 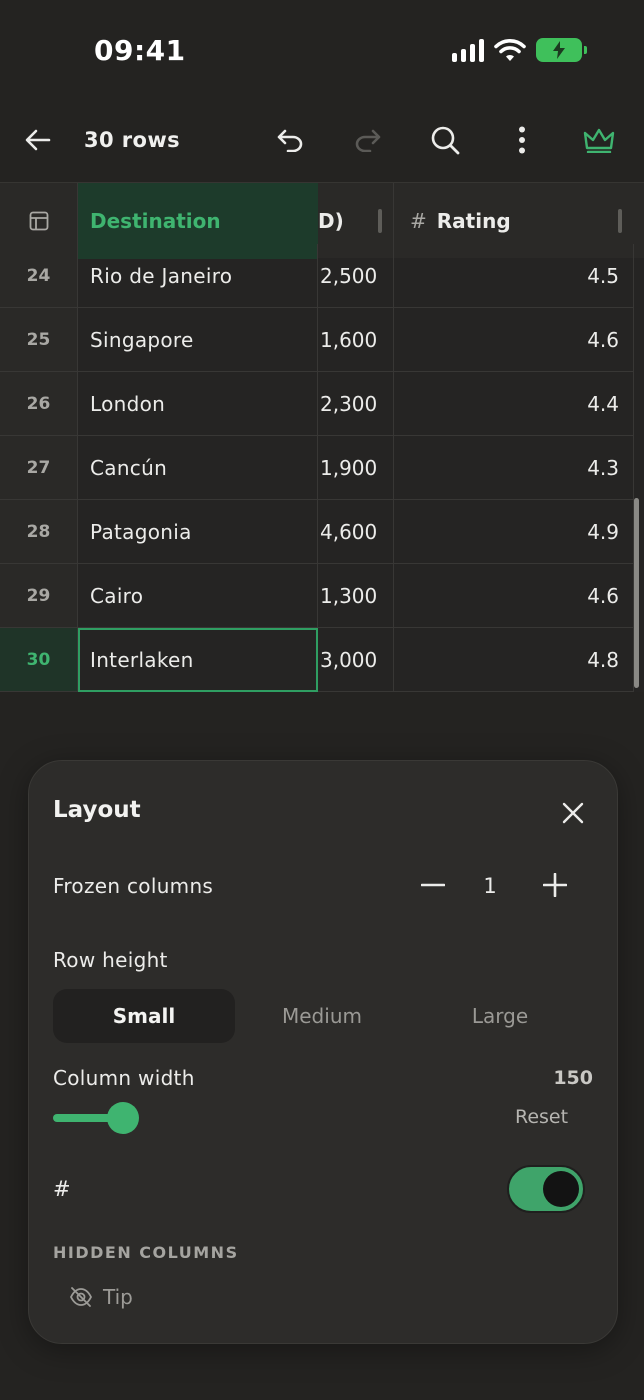 I want to click on status-bar: 09:41, so click(x=322, y=50).